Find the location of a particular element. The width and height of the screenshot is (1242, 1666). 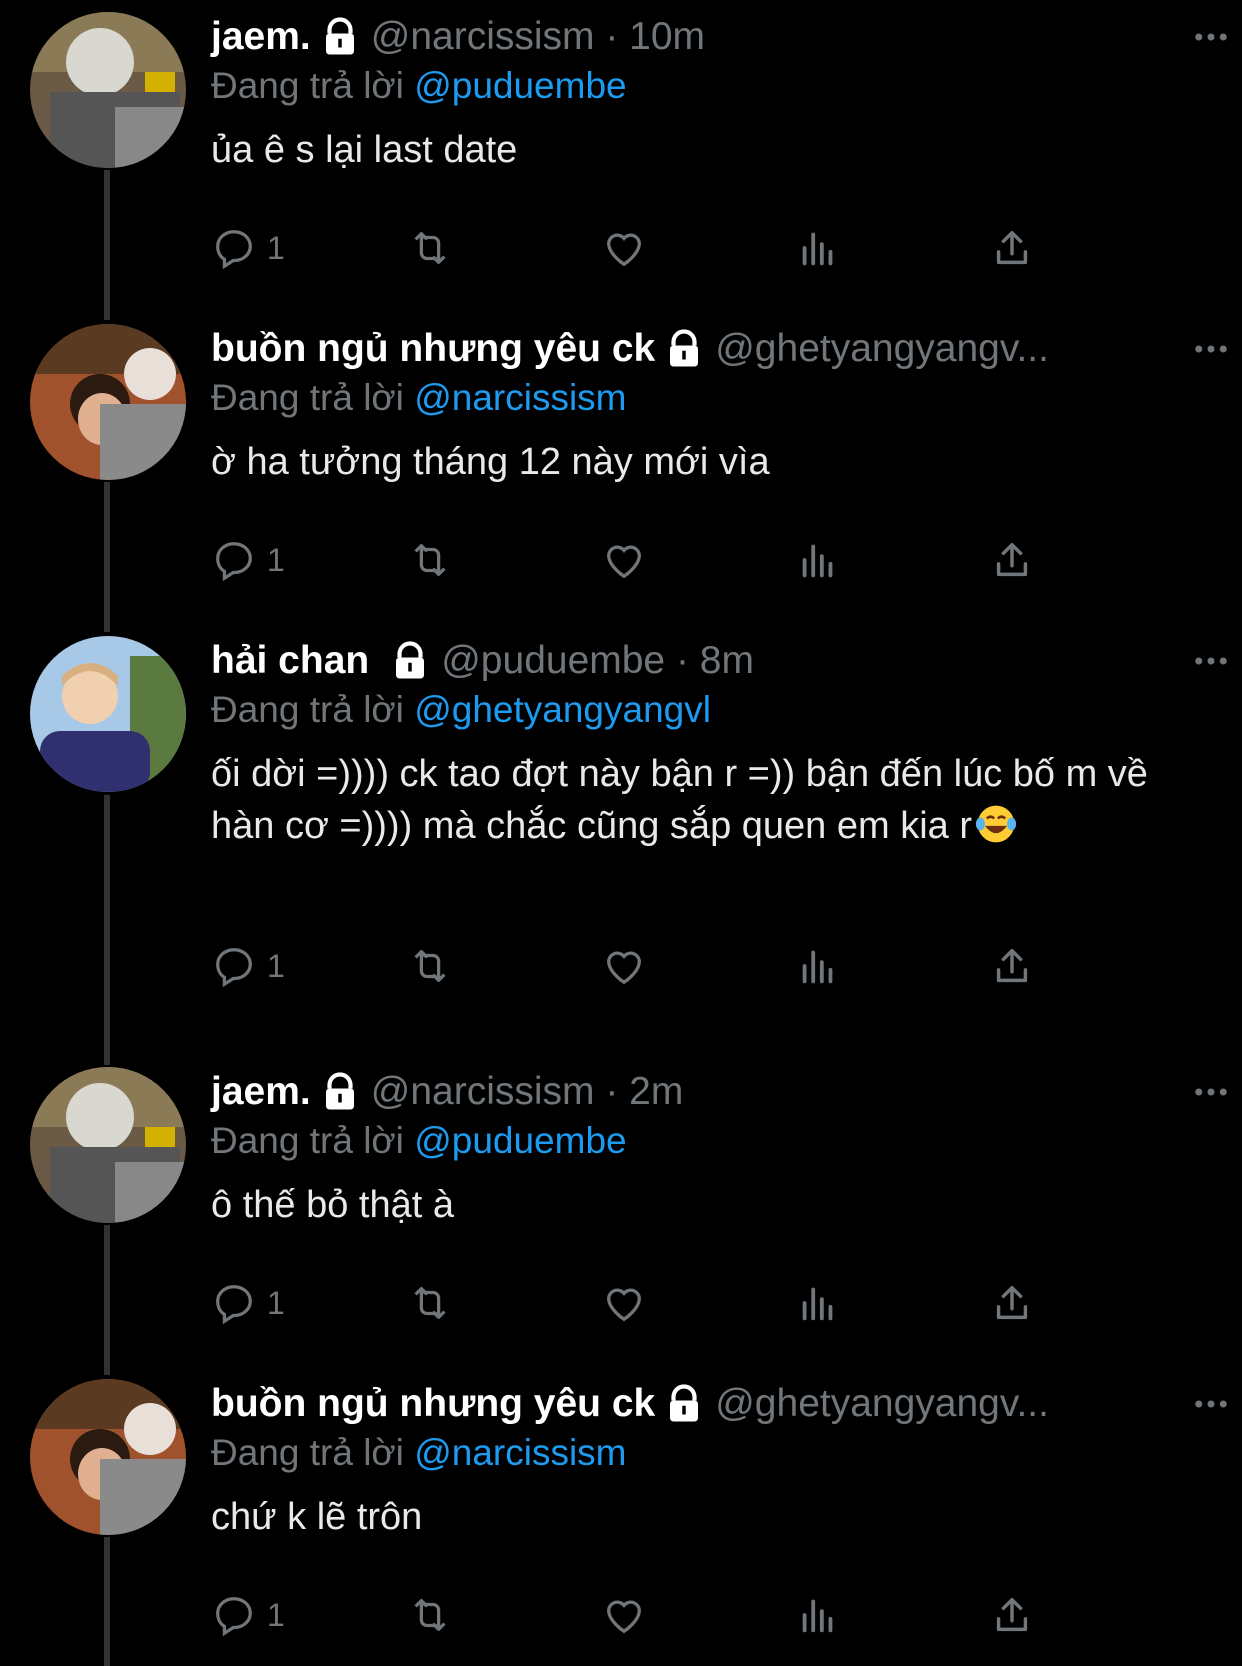

tweet-text: ủa ê s lại last date is located at coordinates (364, 150).